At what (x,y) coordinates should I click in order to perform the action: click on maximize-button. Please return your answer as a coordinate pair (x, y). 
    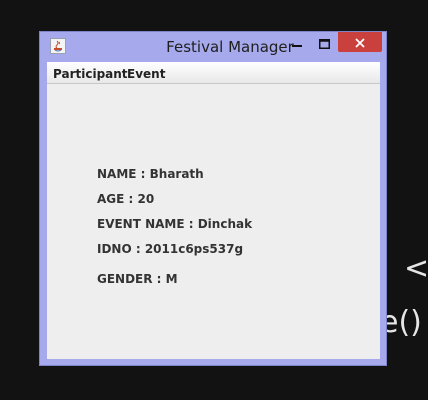
    Looking at the image, I should click on (324, 43).